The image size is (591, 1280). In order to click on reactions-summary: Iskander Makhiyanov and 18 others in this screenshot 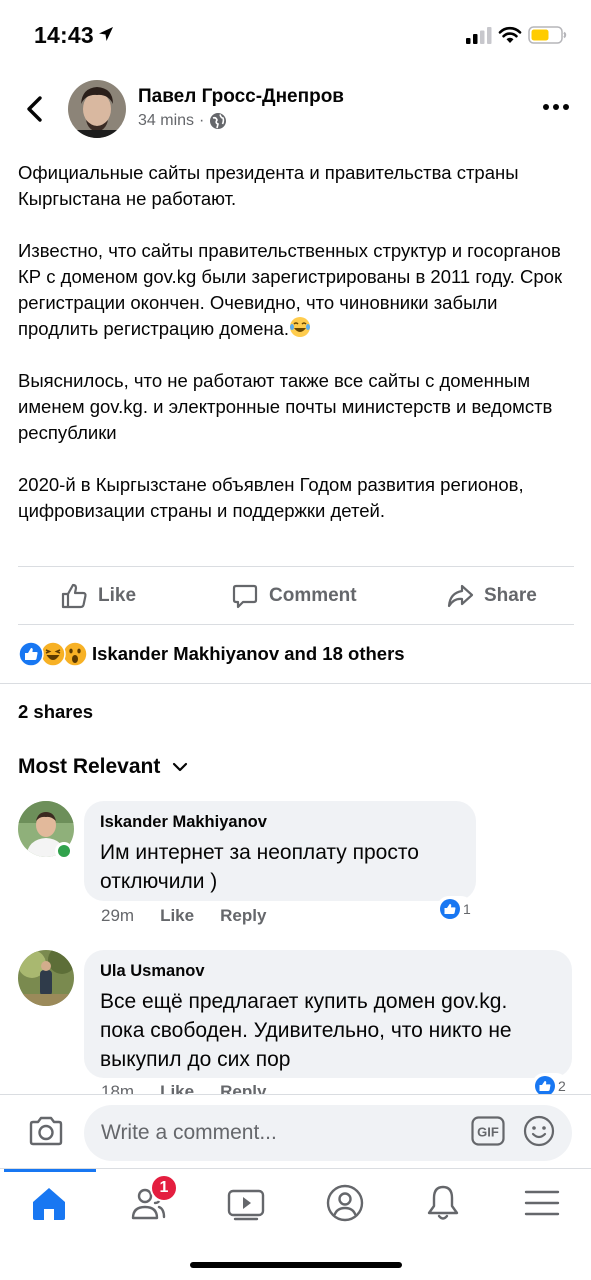, I will do `click(211, 654)`.